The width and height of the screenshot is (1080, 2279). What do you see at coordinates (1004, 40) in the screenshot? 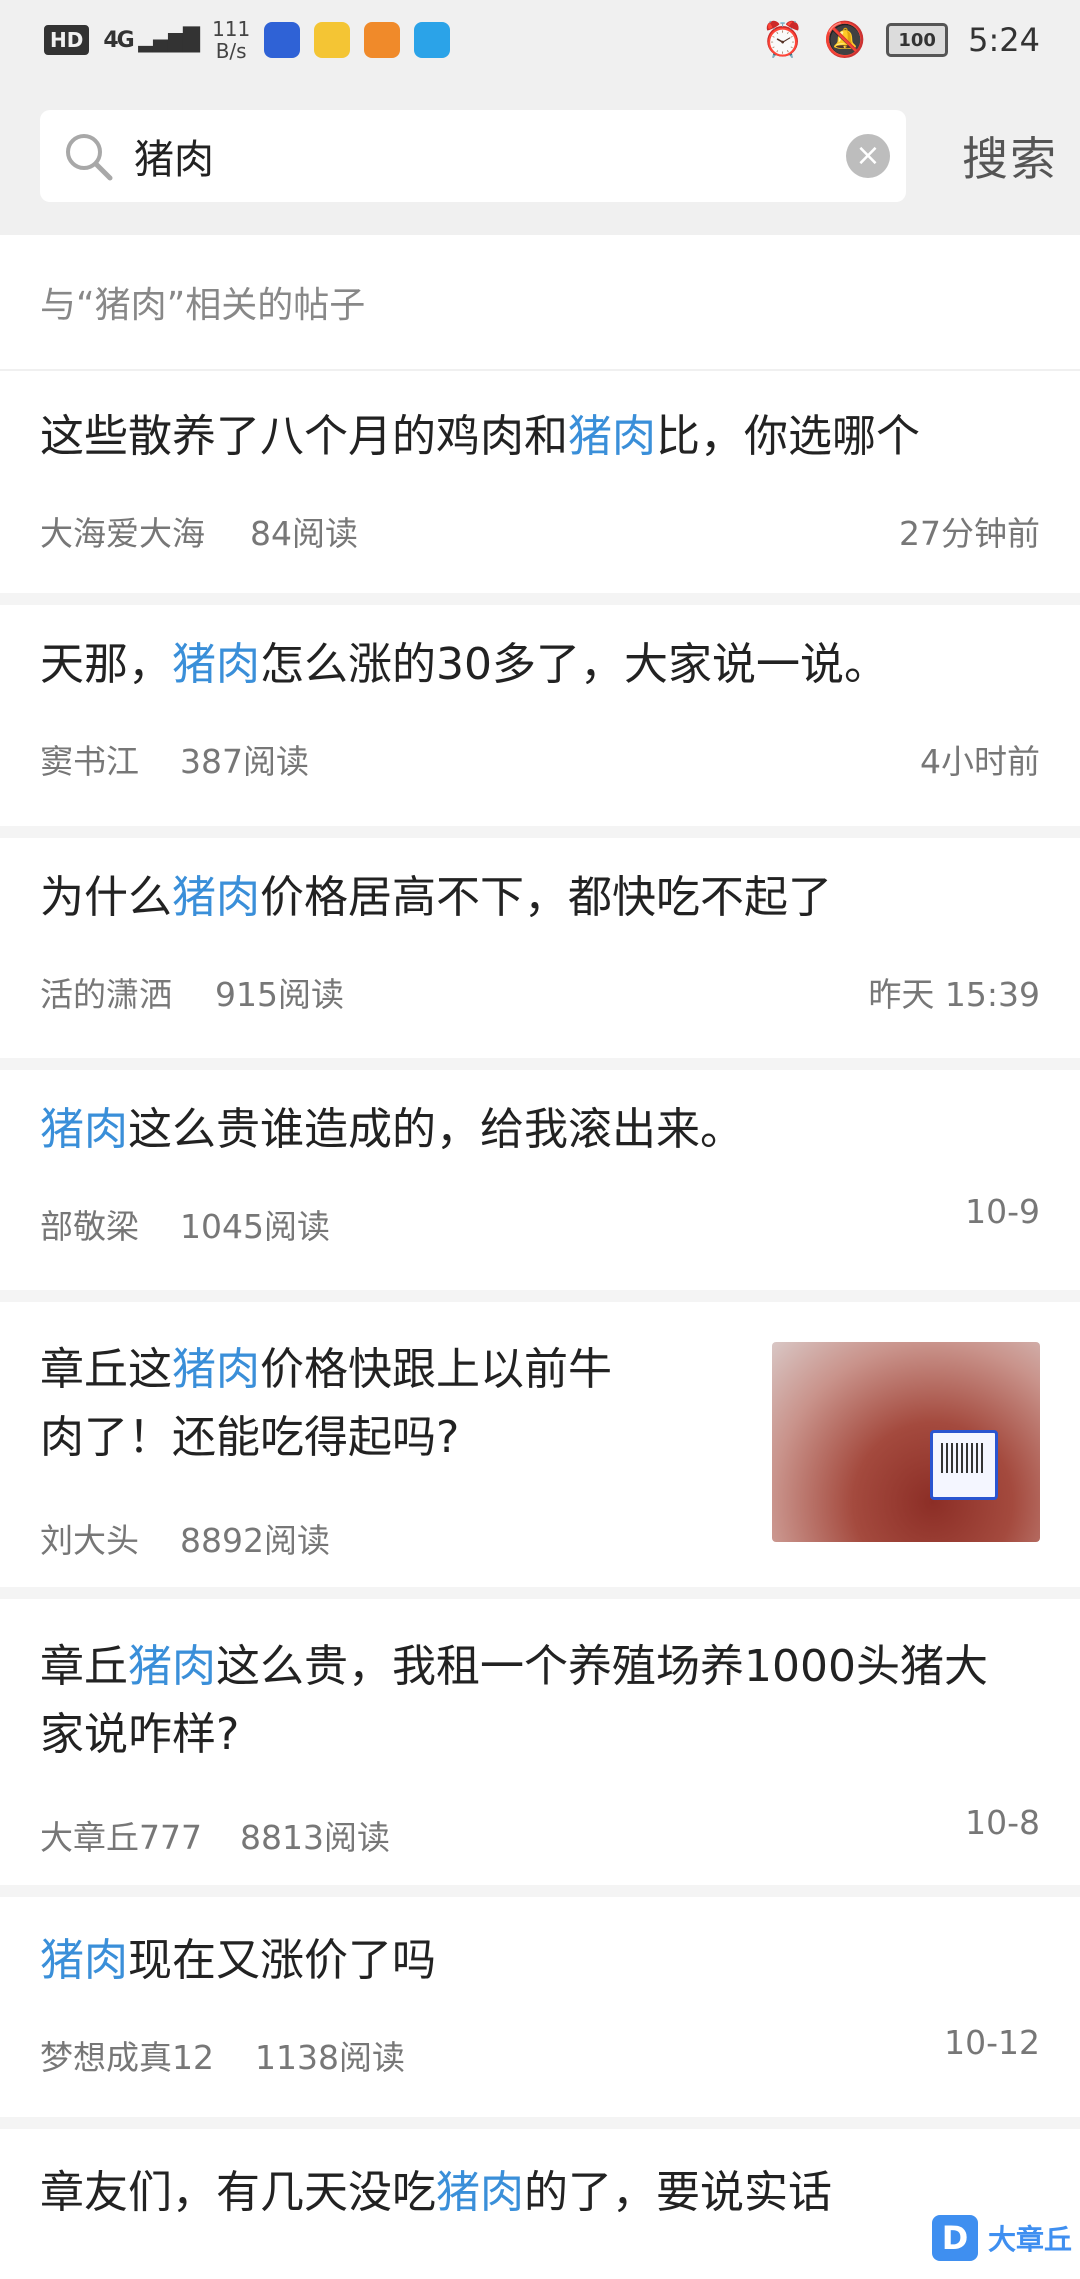
I see `clock: 5:24` at bounding box center [1004, 40].